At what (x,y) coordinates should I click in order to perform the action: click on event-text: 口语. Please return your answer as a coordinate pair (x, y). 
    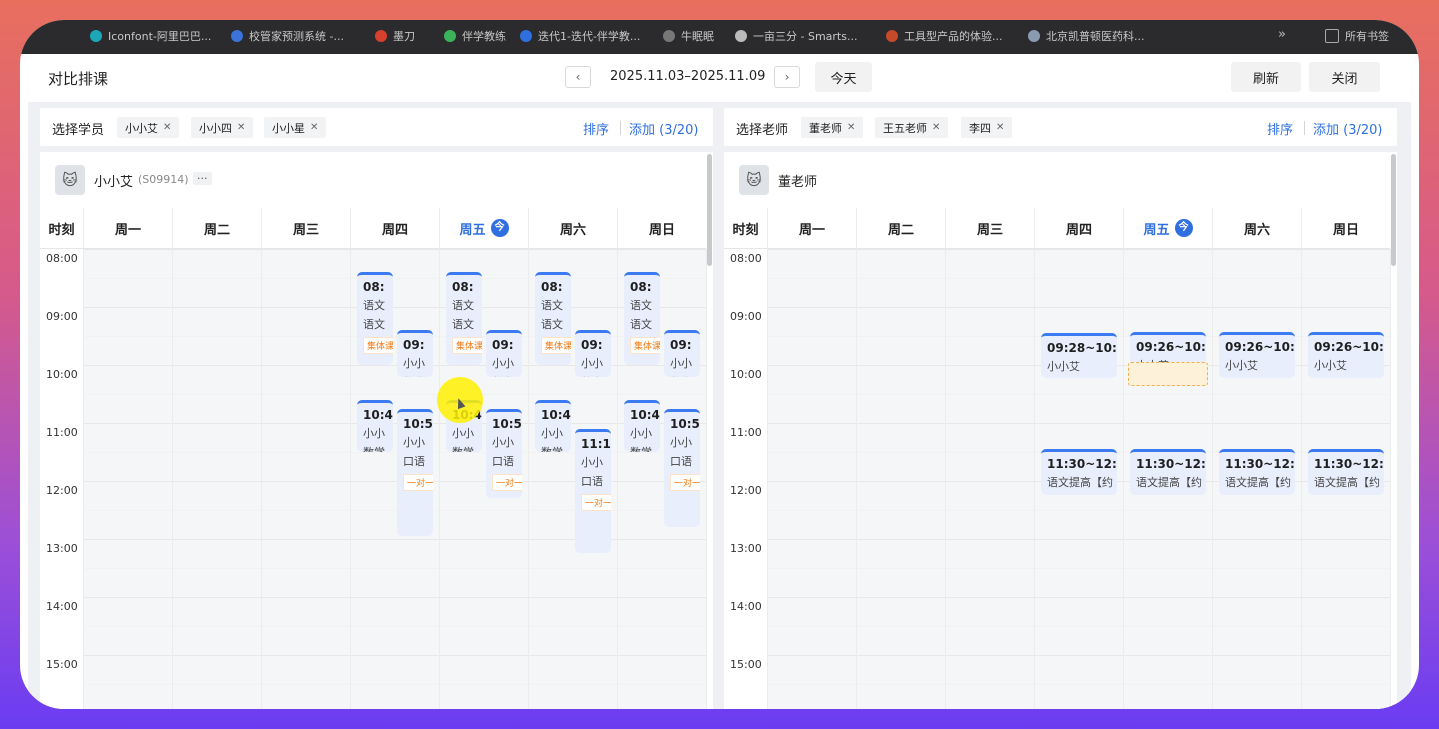
    Looking at the image, I should click on (414, 461).